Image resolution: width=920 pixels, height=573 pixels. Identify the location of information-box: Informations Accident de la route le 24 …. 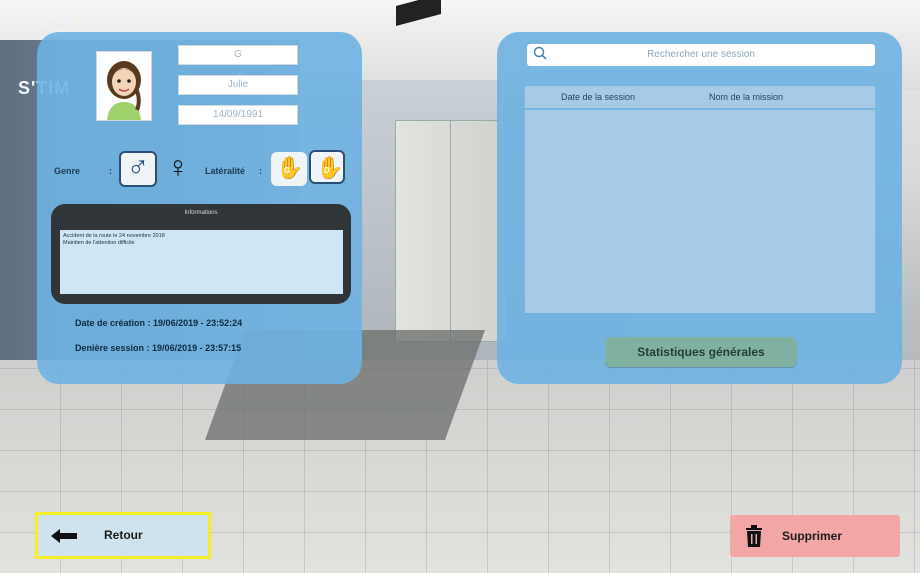
(201, 254).